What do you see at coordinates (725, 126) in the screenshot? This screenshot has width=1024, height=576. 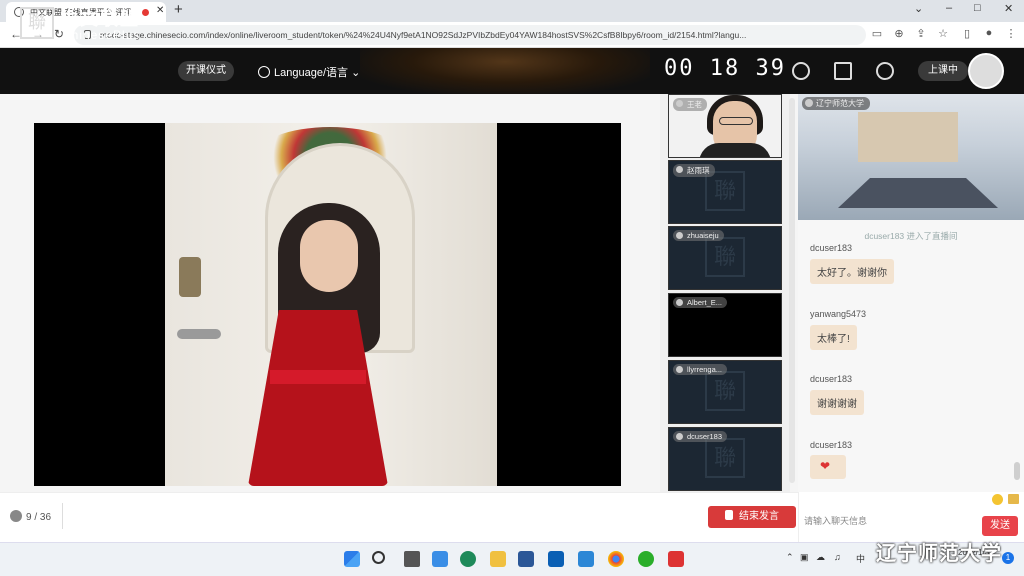 I see `participant-thumb-teacher: 王老` at bounding box center [725, 126].